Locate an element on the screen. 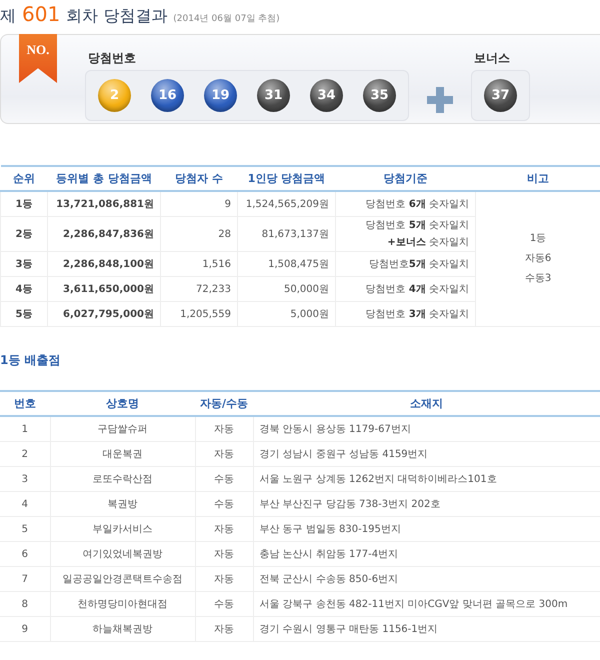  note-text: 1등 is located at coordinates (538, 239).